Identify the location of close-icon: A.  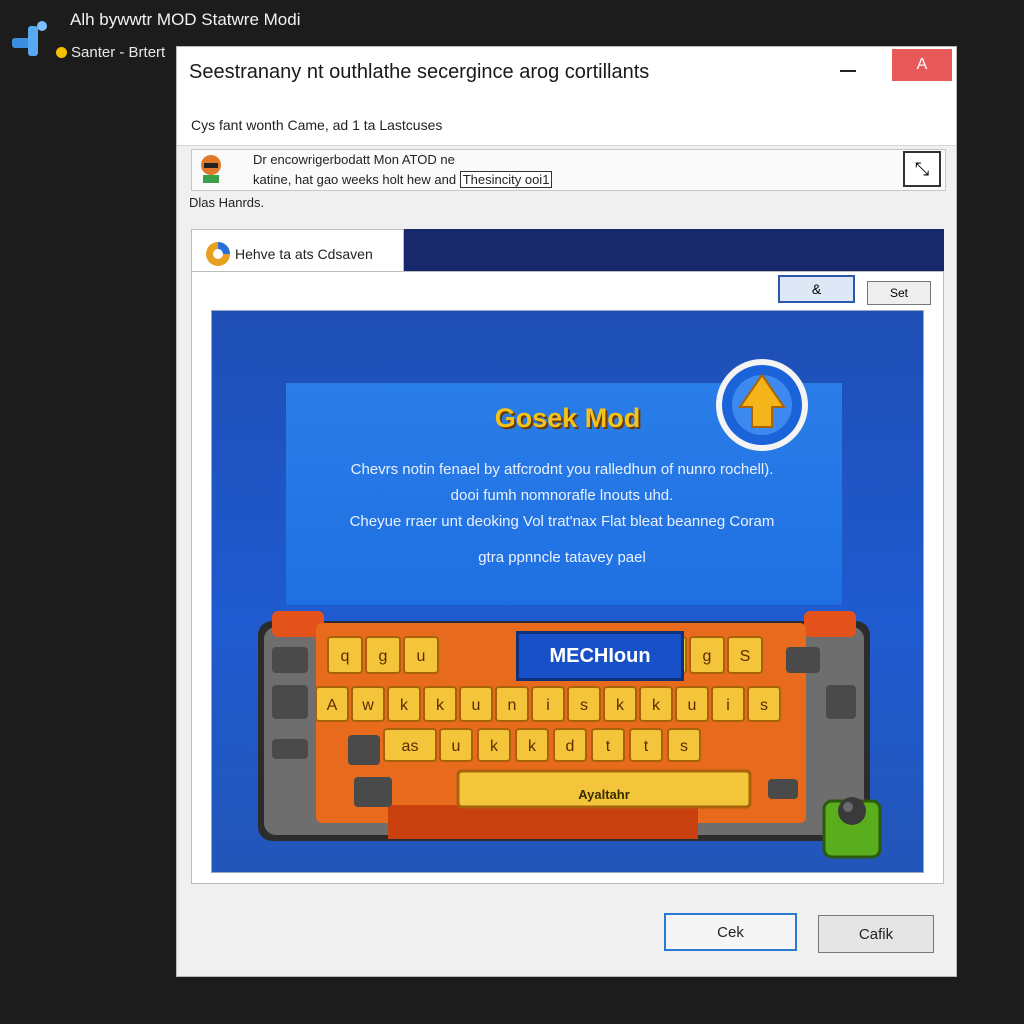
(922, 64).